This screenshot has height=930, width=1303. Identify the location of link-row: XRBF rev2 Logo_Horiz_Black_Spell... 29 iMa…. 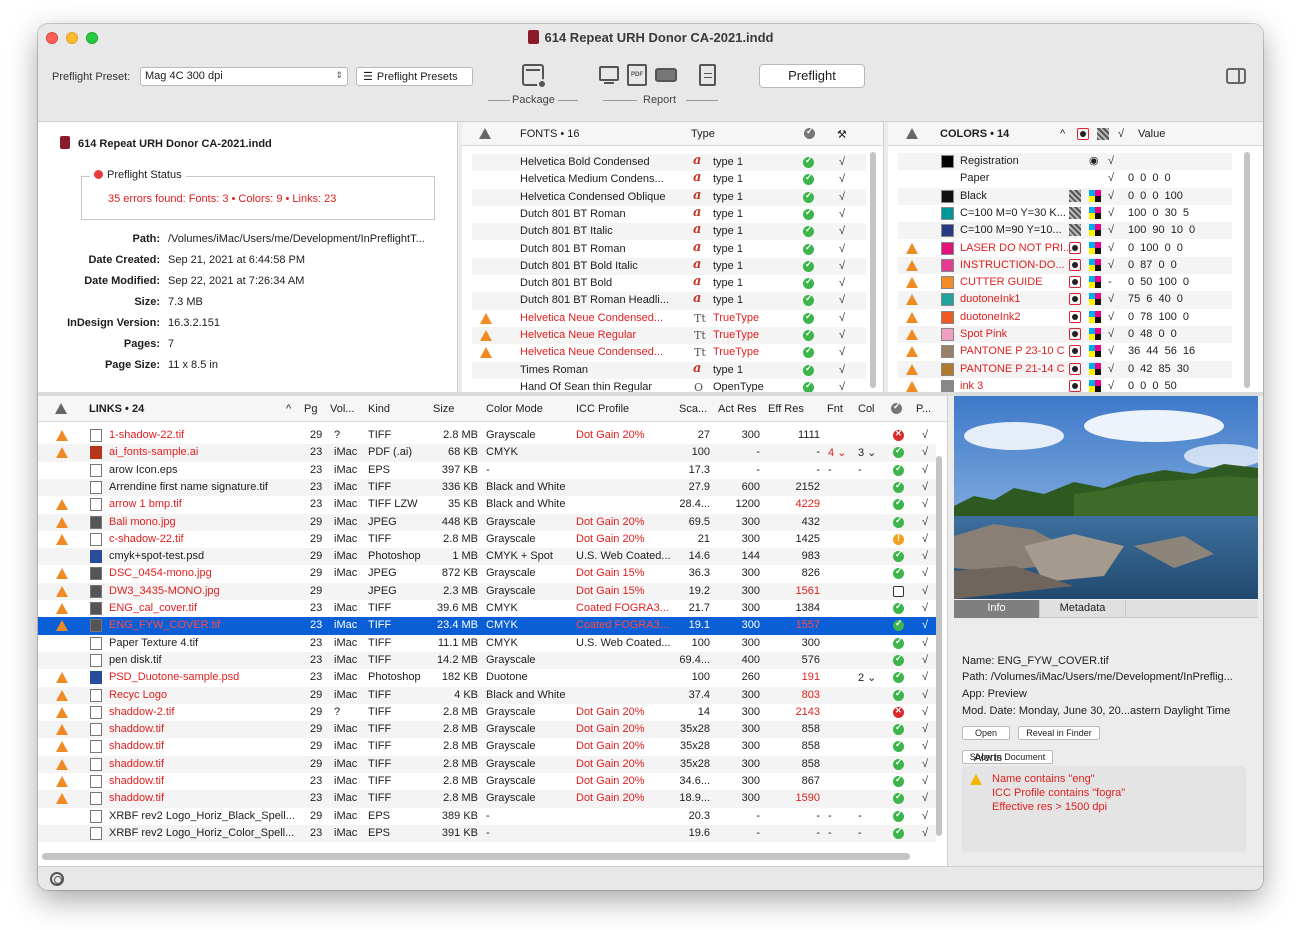
(487, 816).